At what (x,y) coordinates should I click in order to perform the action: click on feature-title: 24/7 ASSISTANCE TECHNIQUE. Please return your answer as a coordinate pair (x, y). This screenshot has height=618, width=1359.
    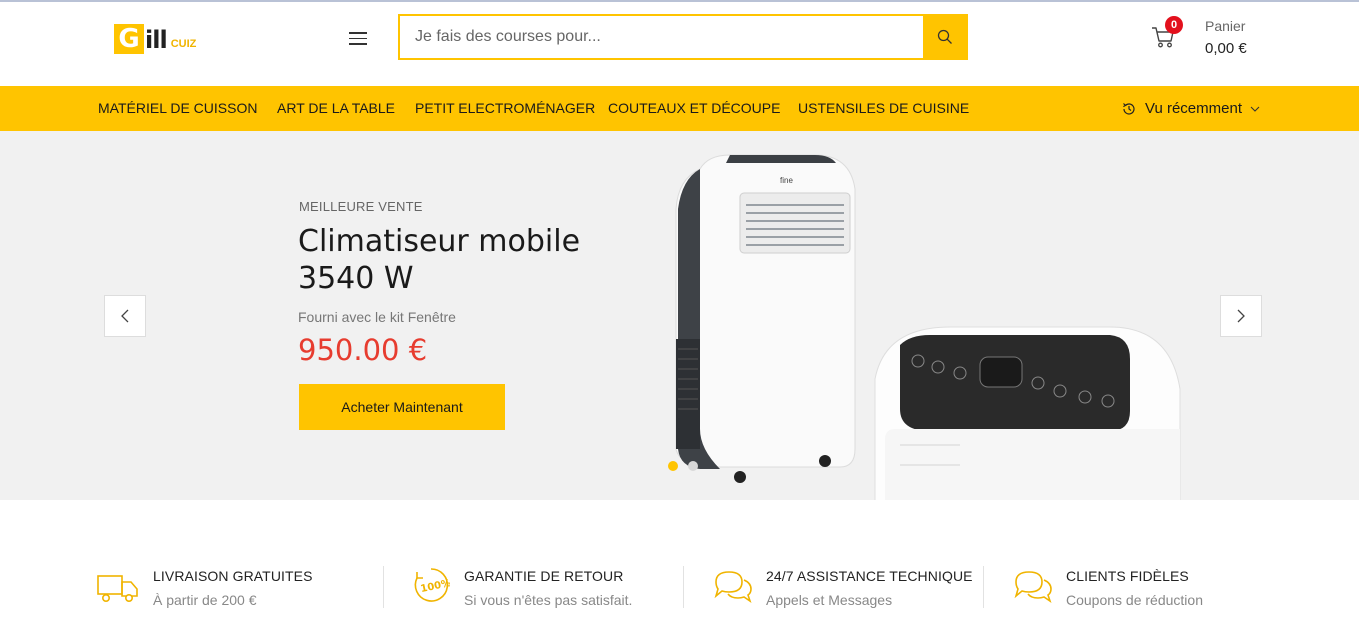
    Looking at the image, I should click on (869, 576).